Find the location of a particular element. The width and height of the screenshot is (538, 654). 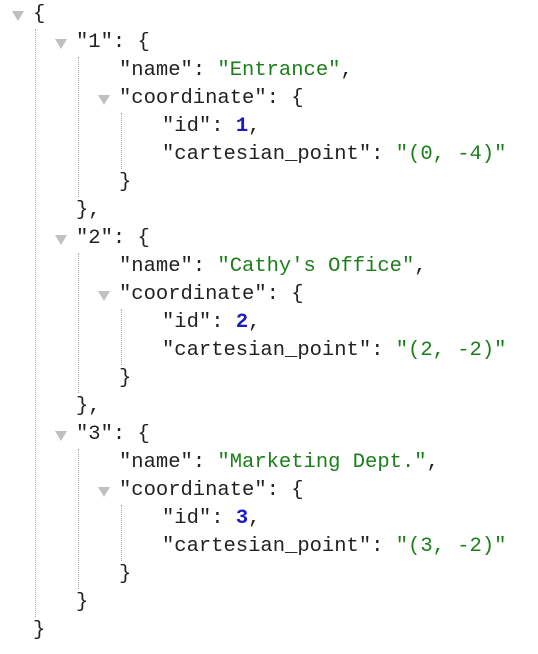

json-number-value: 3 is located at coordinates (242, 518).